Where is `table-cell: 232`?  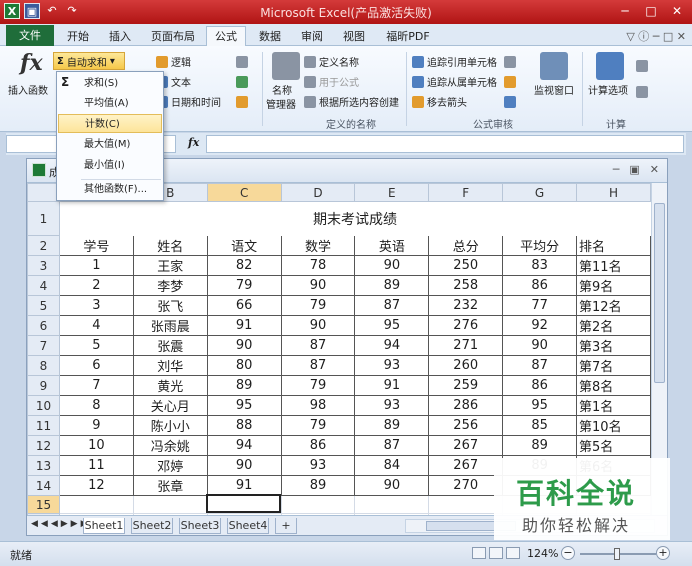 table-cell: 232 is located at coordinates (466, 305).